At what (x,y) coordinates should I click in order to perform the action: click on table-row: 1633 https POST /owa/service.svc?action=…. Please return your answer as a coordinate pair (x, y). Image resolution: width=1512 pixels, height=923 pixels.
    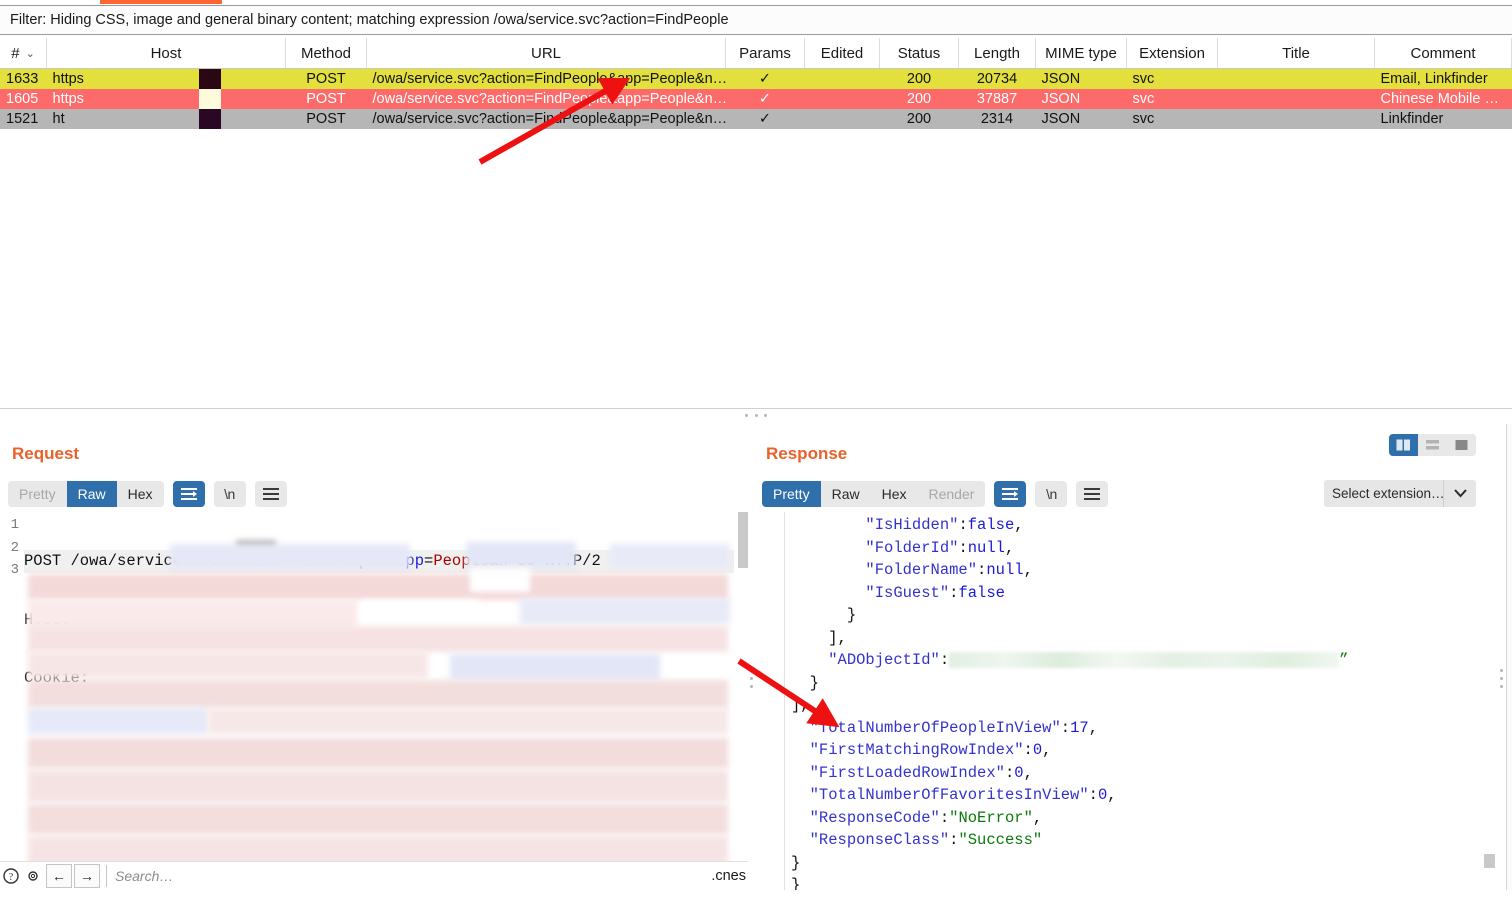
    Looking at the image, I should click on (756, 78).